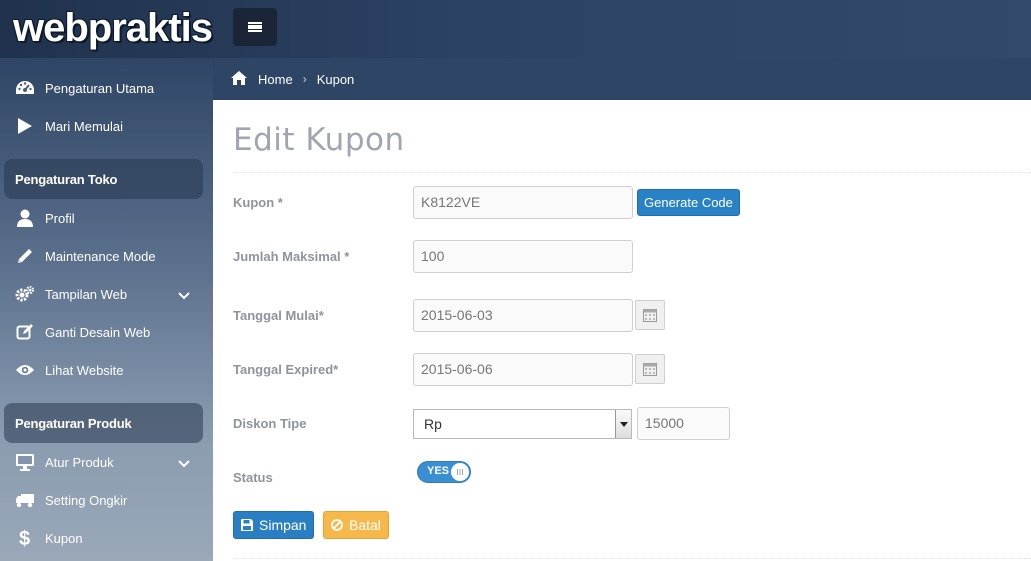 The width and height of the screenshot is (1031, 561). What do you see at coordinates (100, 88) in the screenshot?
I see `sidebar-item-label: Pengaturan Utama` at bounding box center [100, 88].